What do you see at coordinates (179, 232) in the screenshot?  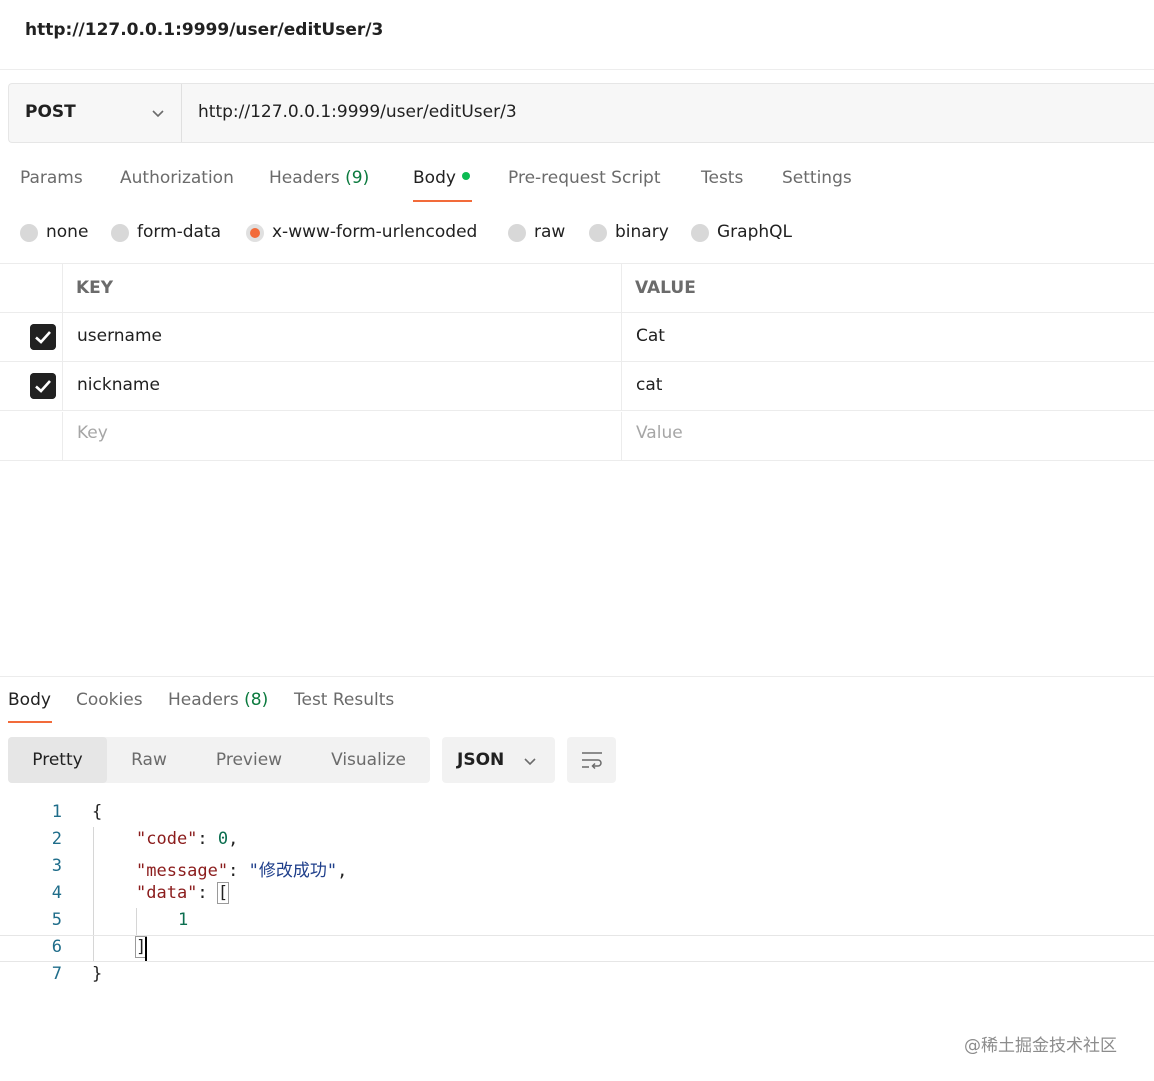 I see `radio-form-data-label: form-data` at bounding box center [179, 232].